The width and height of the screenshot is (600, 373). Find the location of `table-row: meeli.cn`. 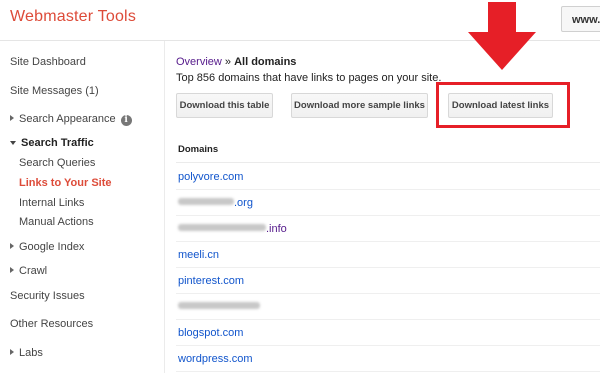

table-row: meeli.cn is located at coordinates (388, 255).